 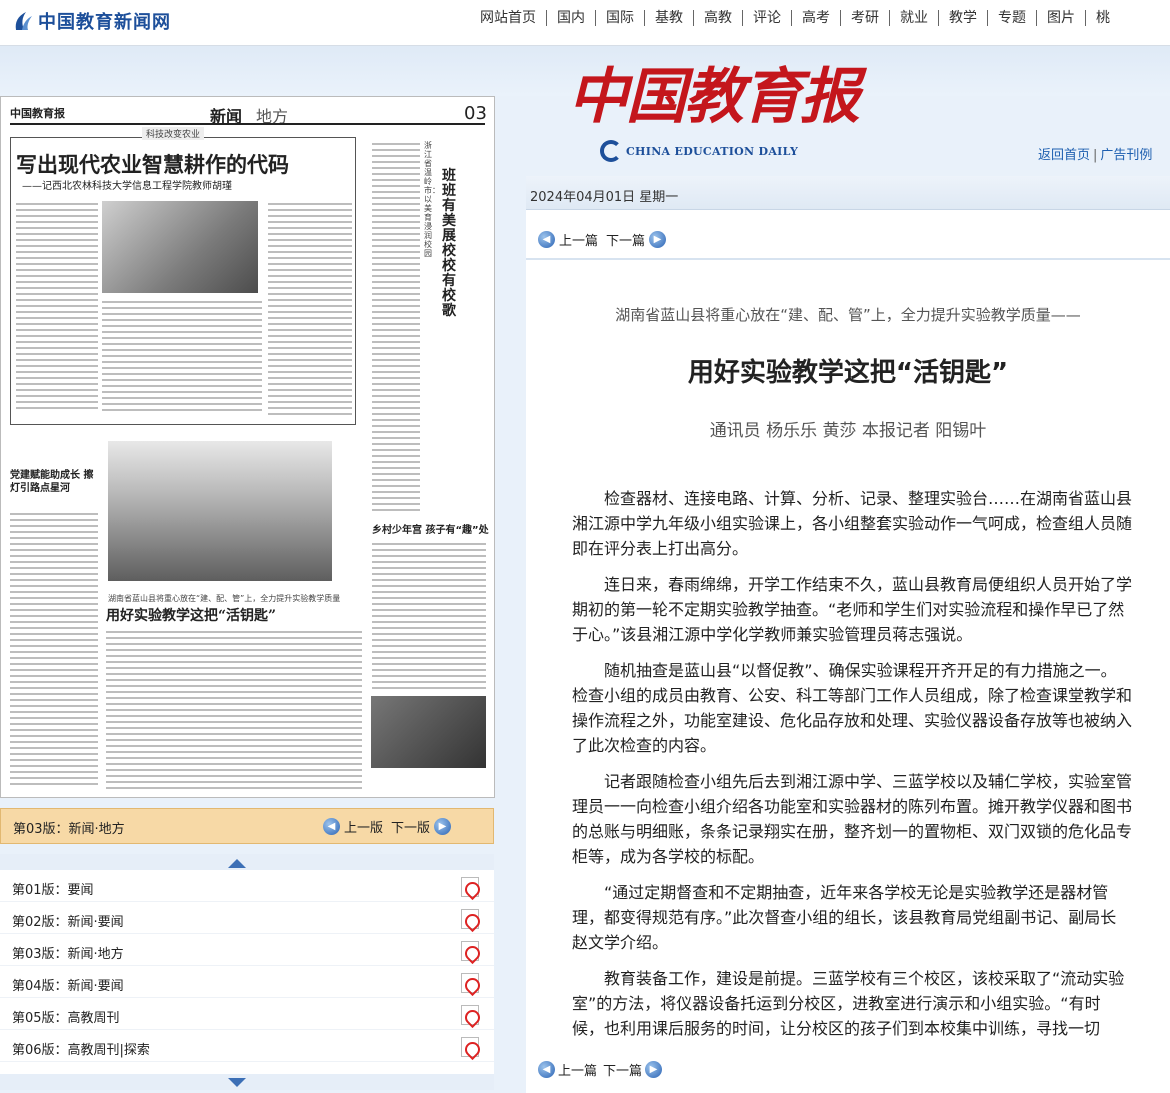 What do you see at coordinates (410, 826) in the screenshot?
I see `next-page-link: 下一版` at bounding box center [410, 826].